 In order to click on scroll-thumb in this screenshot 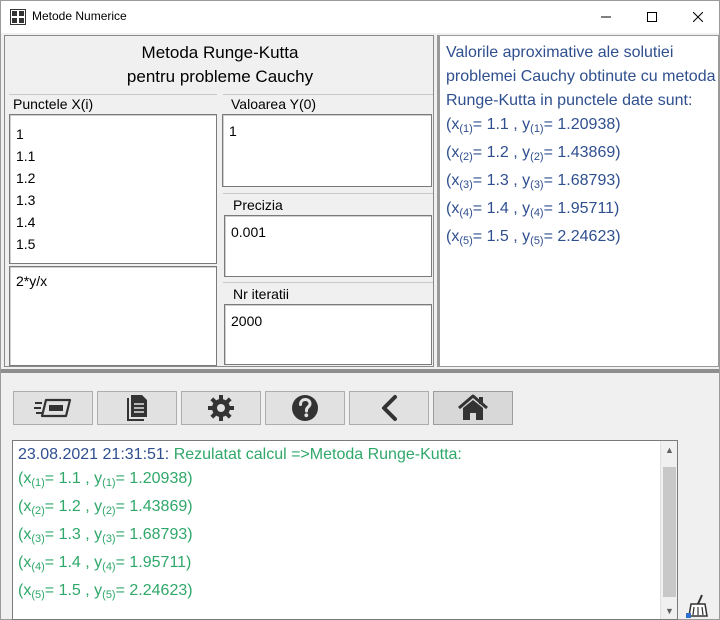, I will do `click(669, 532)`.